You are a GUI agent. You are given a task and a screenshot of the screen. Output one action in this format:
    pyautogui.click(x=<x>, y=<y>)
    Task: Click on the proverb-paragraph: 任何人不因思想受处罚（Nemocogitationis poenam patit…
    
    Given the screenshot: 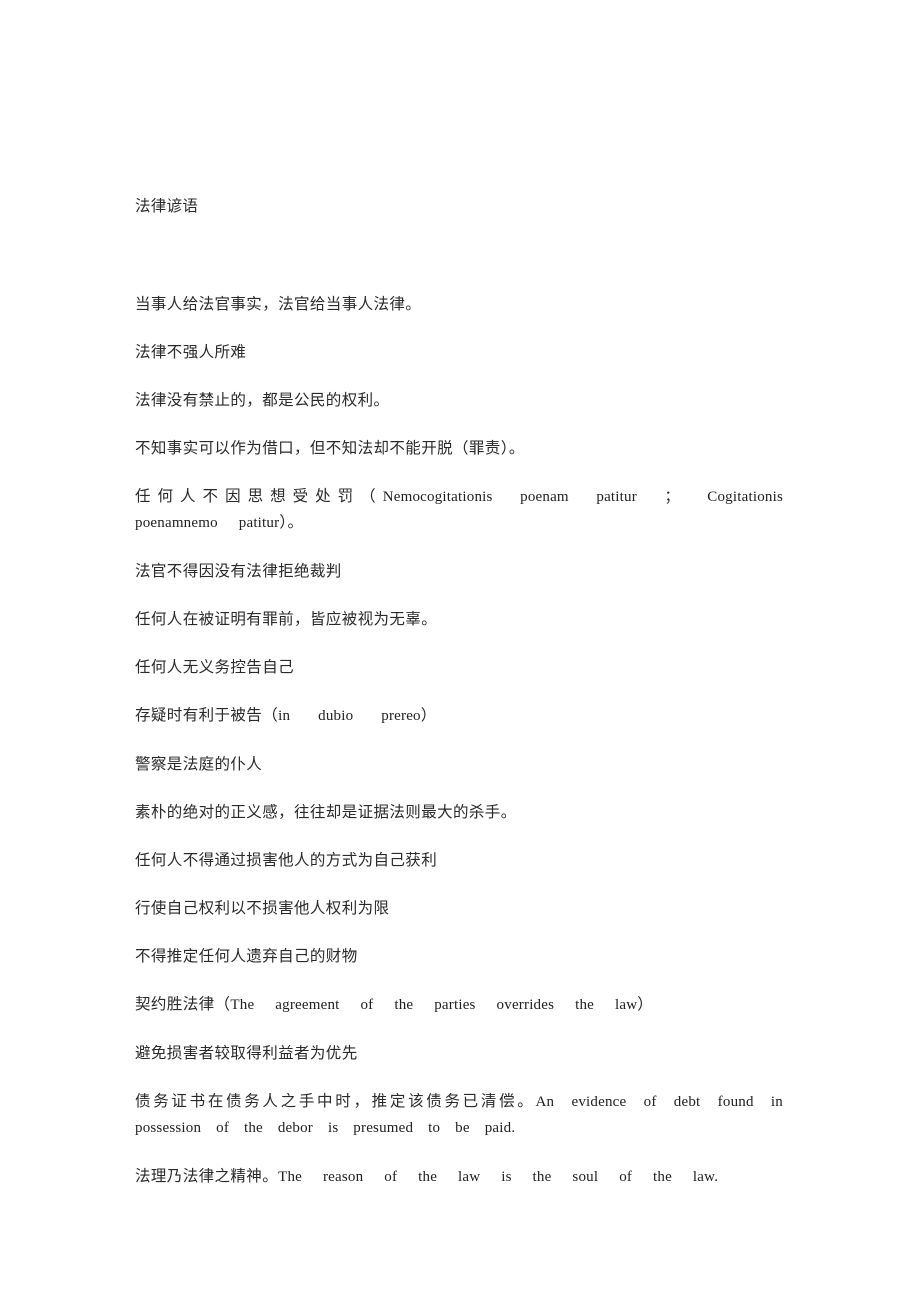 What is the action you would take?
    pyautogui.click(x=459, y=510)
    